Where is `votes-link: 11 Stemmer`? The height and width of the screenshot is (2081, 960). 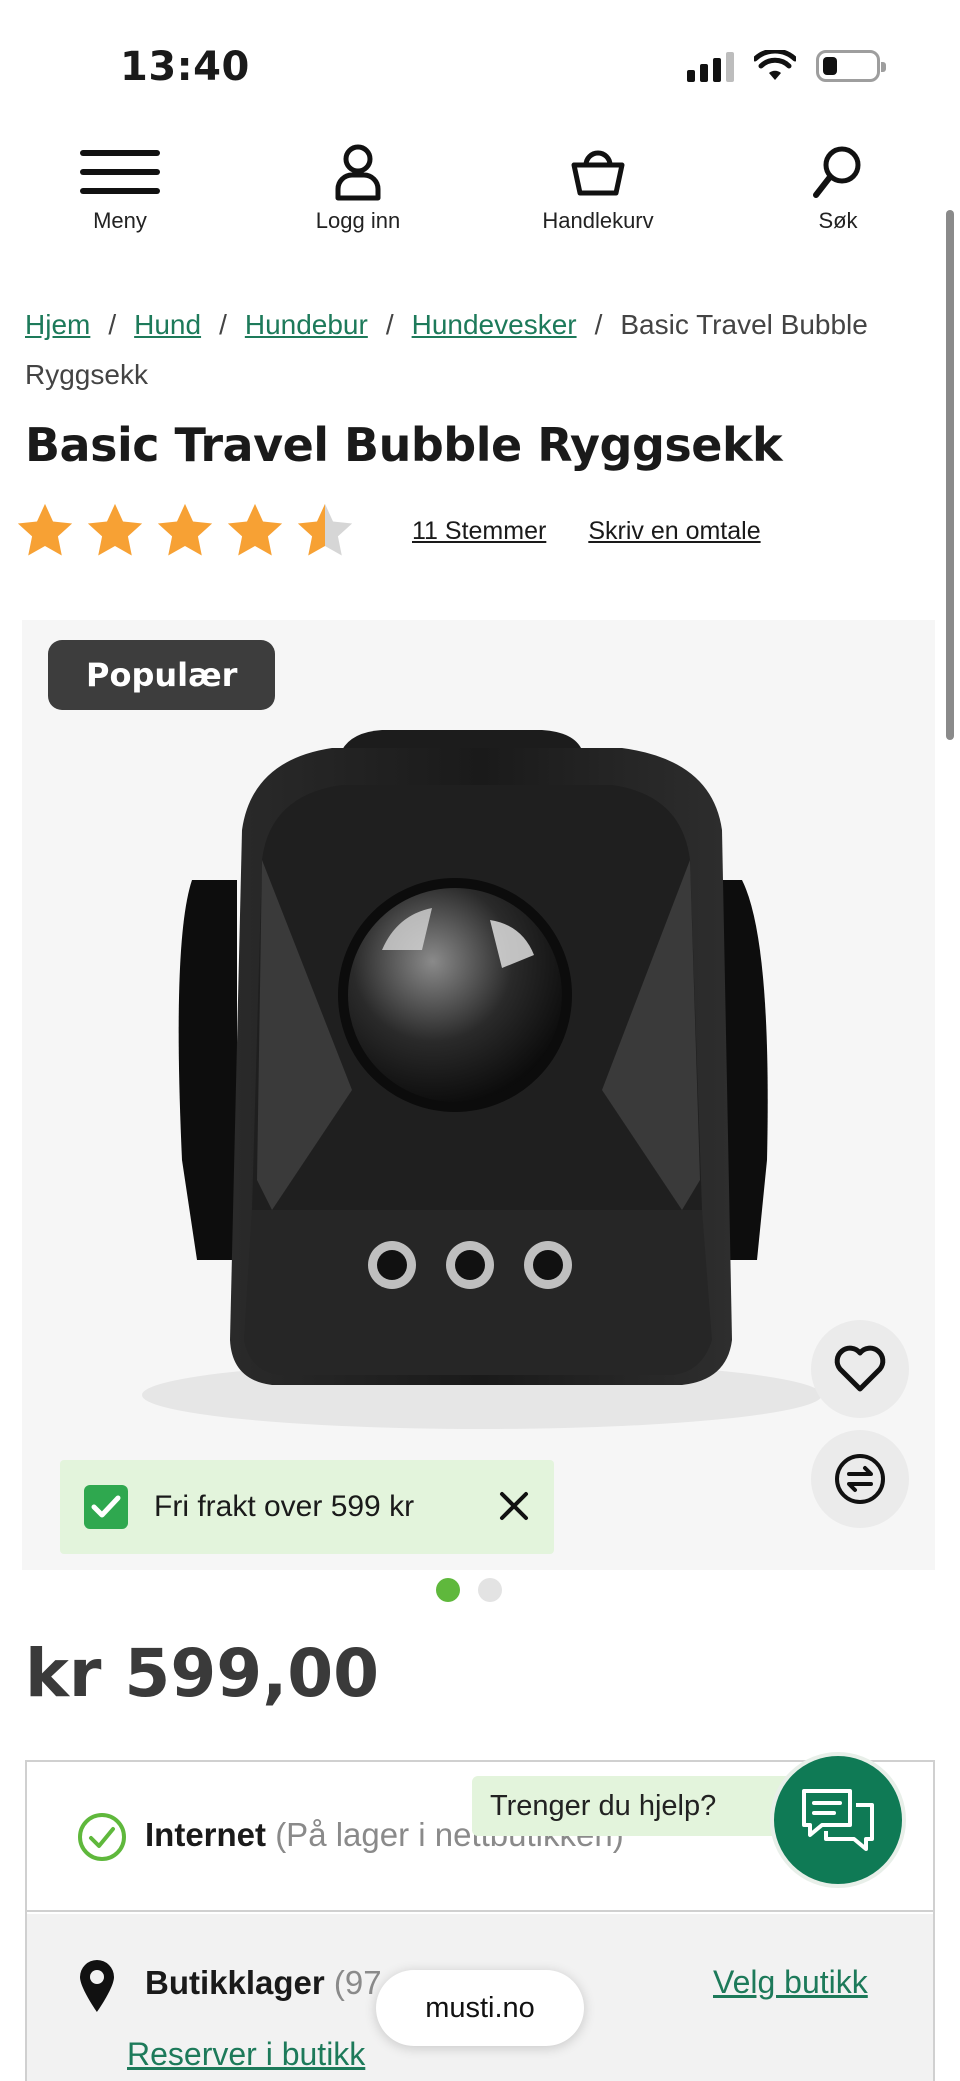
votes-link: 11 Stemmer is located at coordinates (479, 531).